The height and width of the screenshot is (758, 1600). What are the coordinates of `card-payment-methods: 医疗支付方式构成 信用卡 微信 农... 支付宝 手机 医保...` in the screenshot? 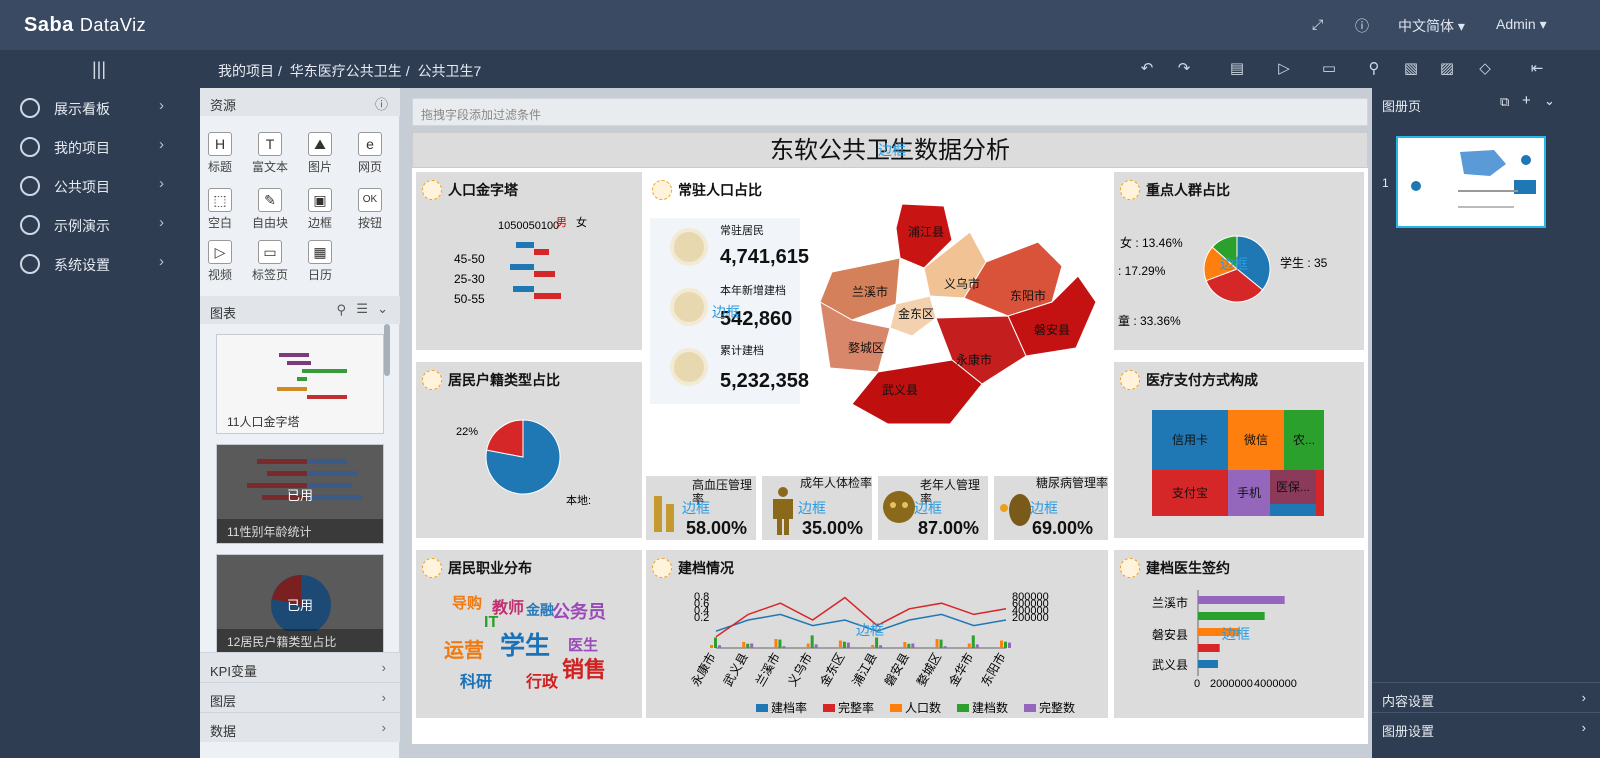 It's located at (1239, 450).